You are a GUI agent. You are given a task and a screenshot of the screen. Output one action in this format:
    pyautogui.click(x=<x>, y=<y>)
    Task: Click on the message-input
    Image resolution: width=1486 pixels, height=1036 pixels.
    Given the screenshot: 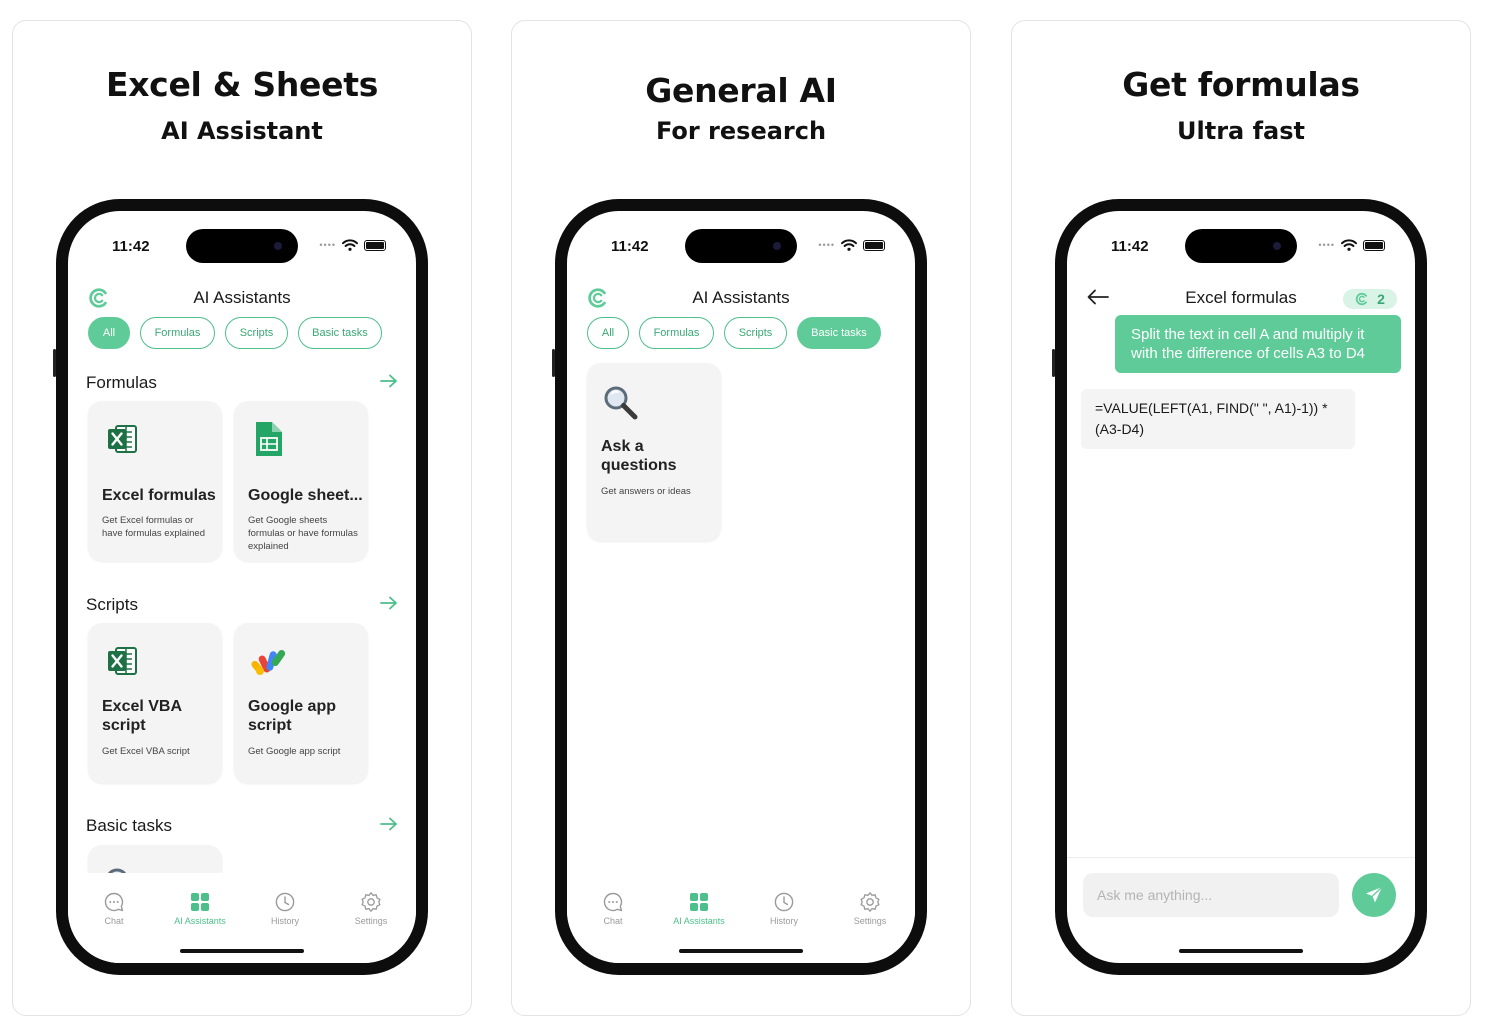 What is the action you would take?
    pyautogui.click(x=1211, y=895)
    